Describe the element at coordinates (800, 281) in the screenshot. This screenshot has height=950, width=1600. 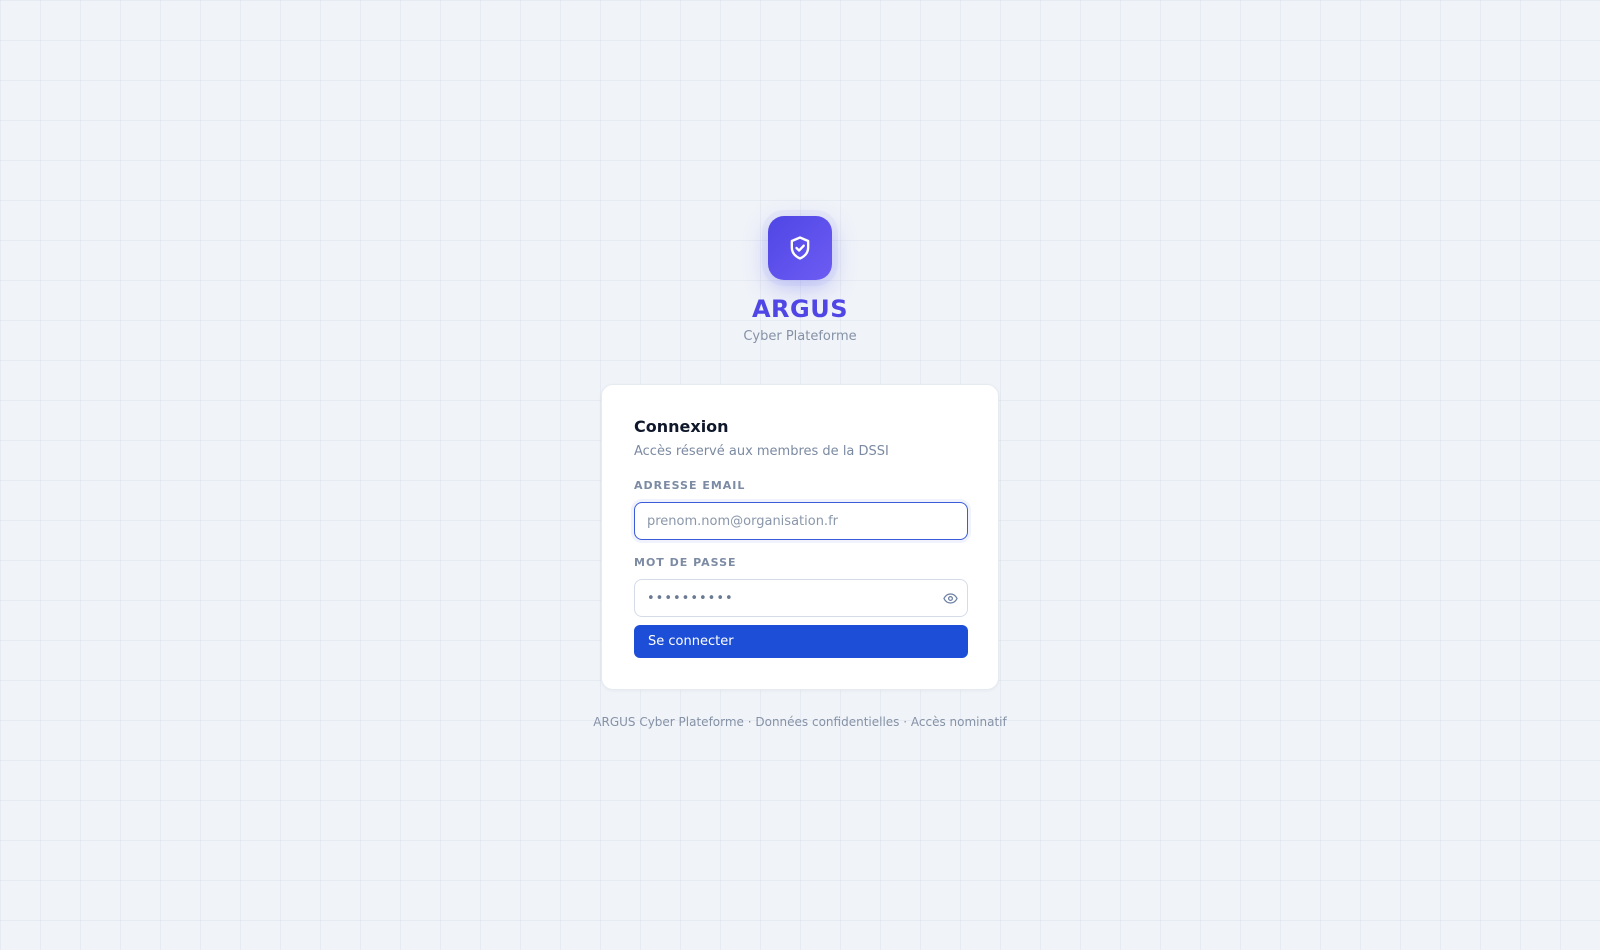
I see `brand-header: ARGUS Cyber Plateforme` at that location.